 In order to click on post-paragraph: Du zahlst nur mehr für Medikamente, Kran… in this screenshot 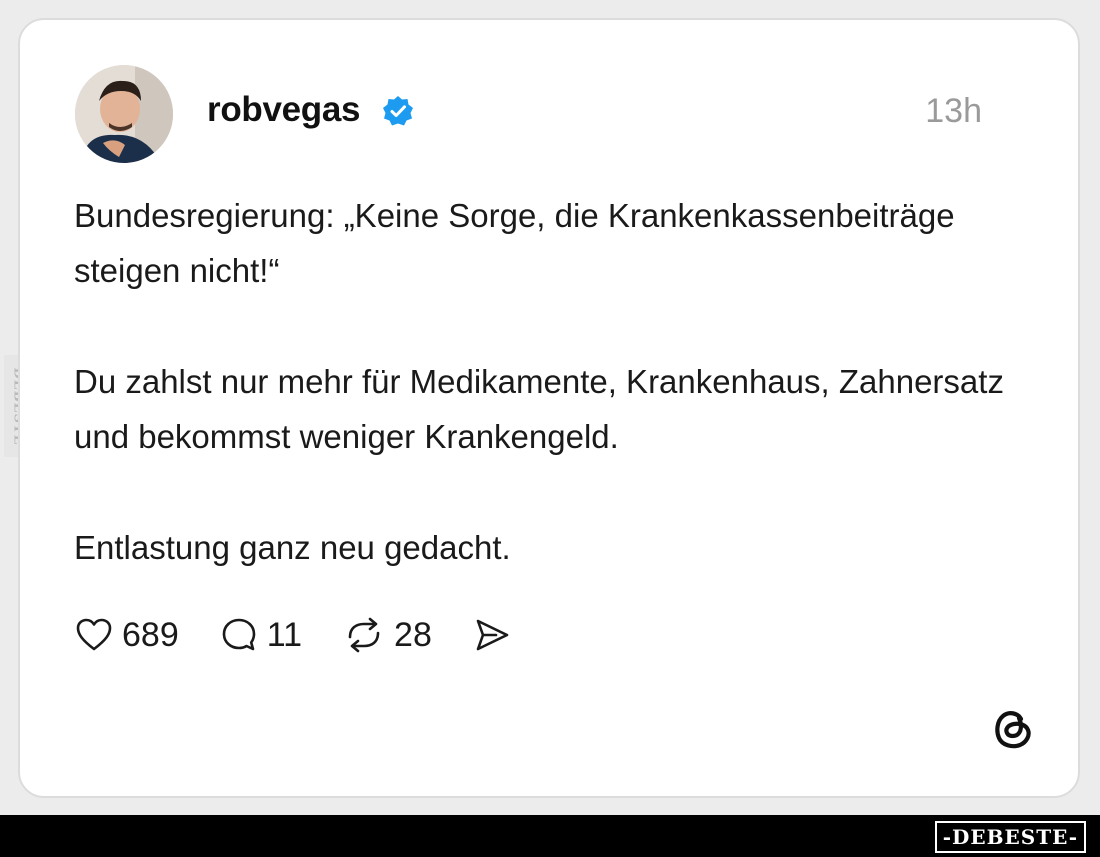, I will do `click(539, 409)`.